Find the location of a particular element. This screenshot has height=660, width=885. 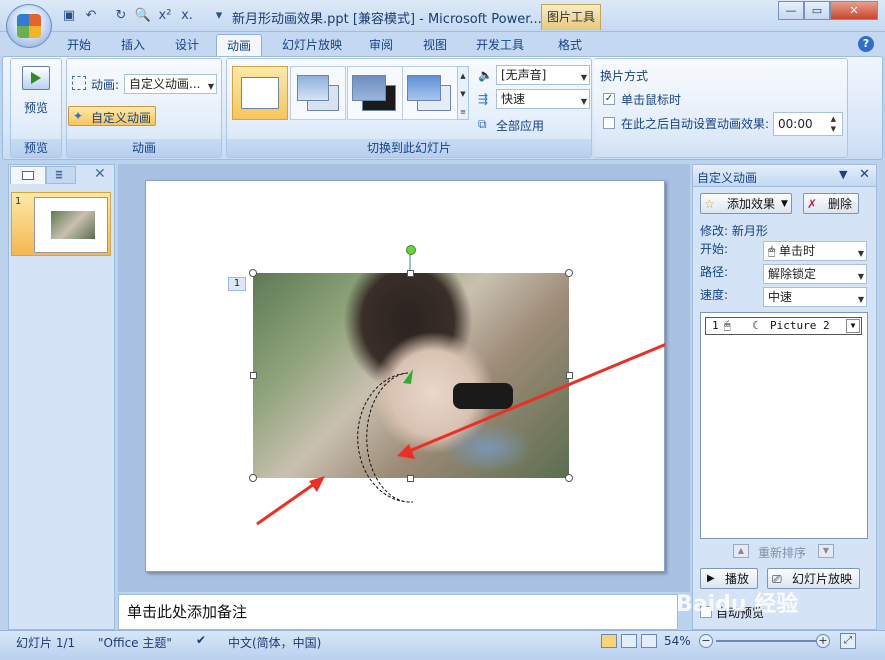

superscript-icon: x² is located at coordinates (165, 16).